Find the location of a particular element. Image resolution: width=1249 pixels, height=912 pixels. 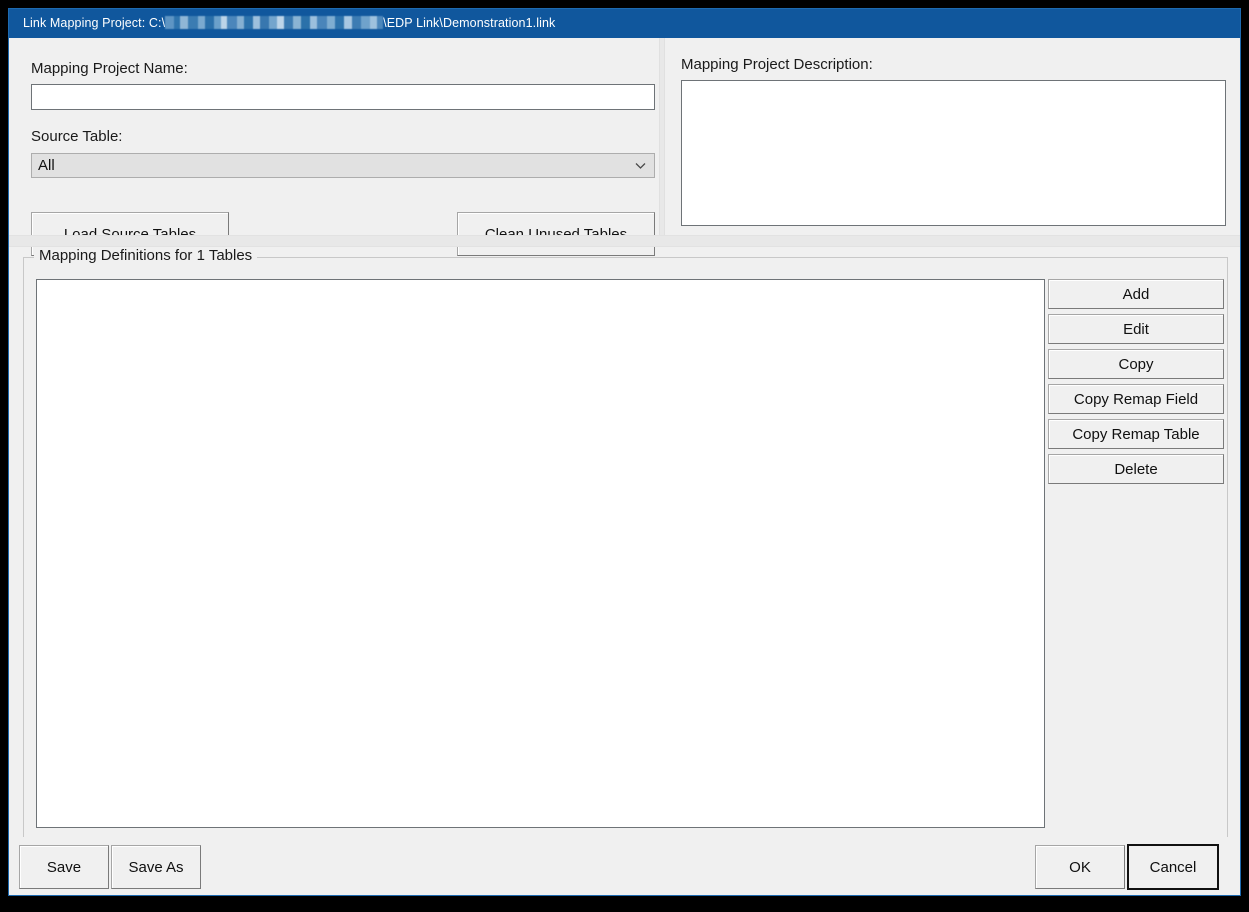

copy-button: Copy is located at coordinates (1136, 364).